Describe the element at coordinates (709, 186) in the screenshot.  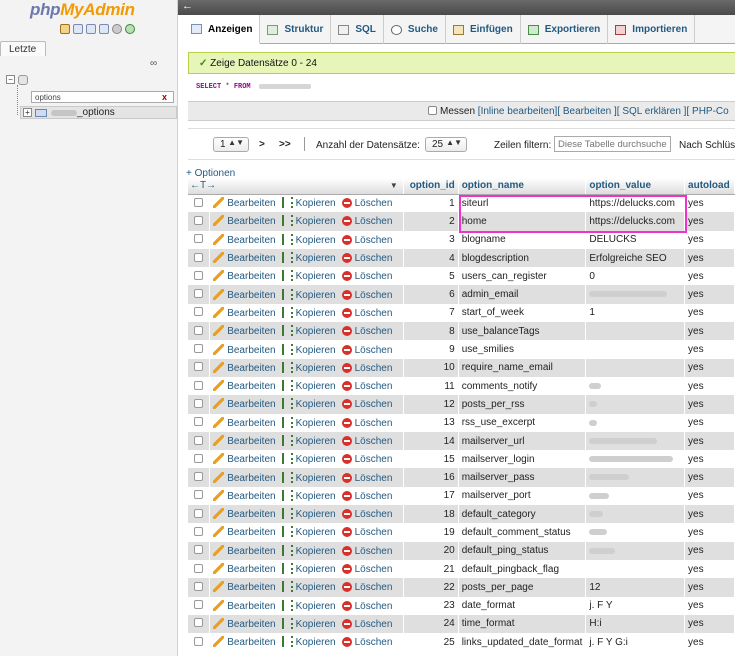
I see `column-header-autoload: autoload` at that location.